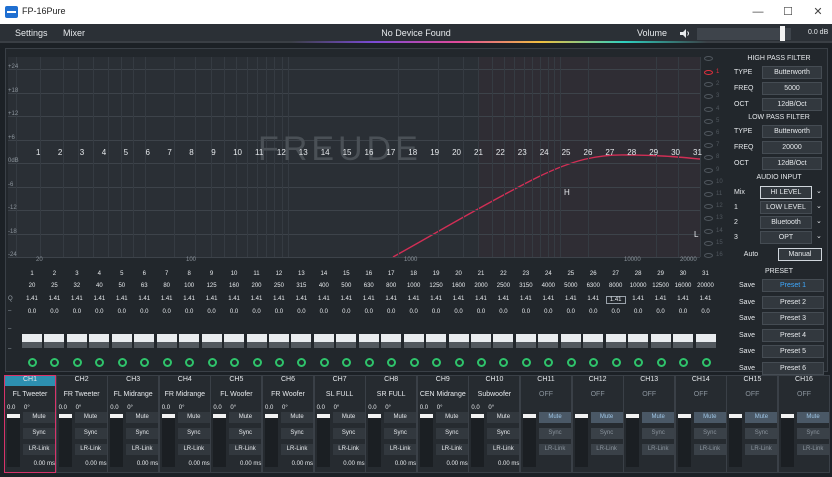 Image resolution: width=832 pixels, height=477 pixels. Describe the element at coordinates (390, 152) in the screenshot. I see `filter-point-17: 17` at that location.